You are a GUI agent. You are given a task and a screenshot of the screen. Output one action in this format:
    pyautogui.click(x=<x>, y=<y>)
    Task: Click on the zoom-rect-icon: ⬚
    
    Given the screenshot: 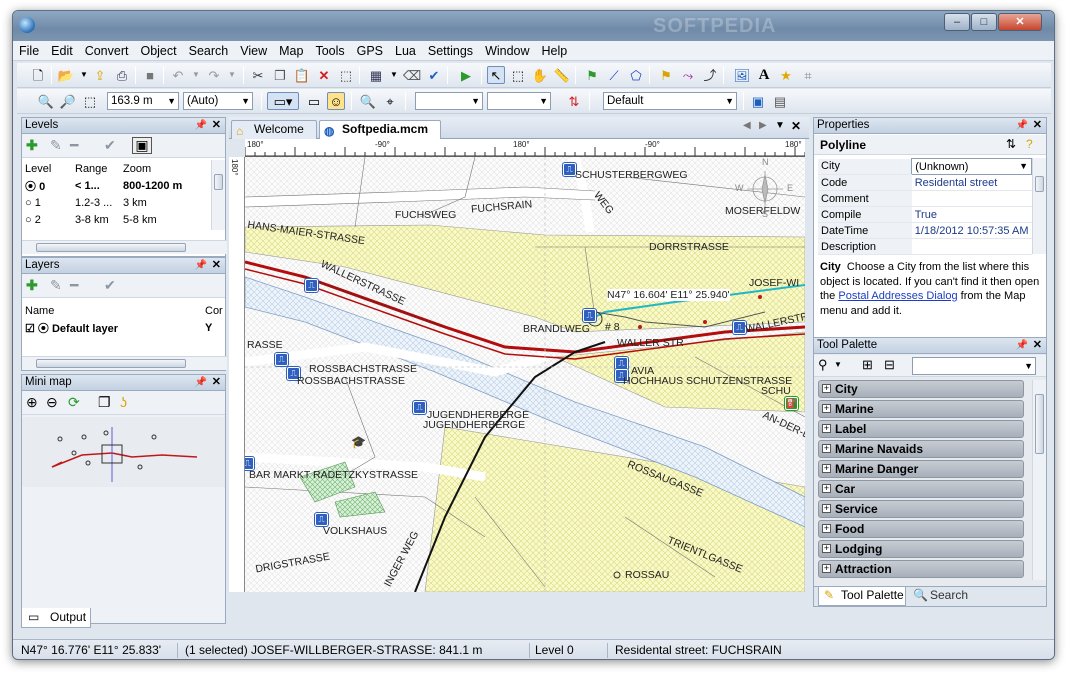 What is the action you would take?
    pyautogui.click(x=90, y=101)
    